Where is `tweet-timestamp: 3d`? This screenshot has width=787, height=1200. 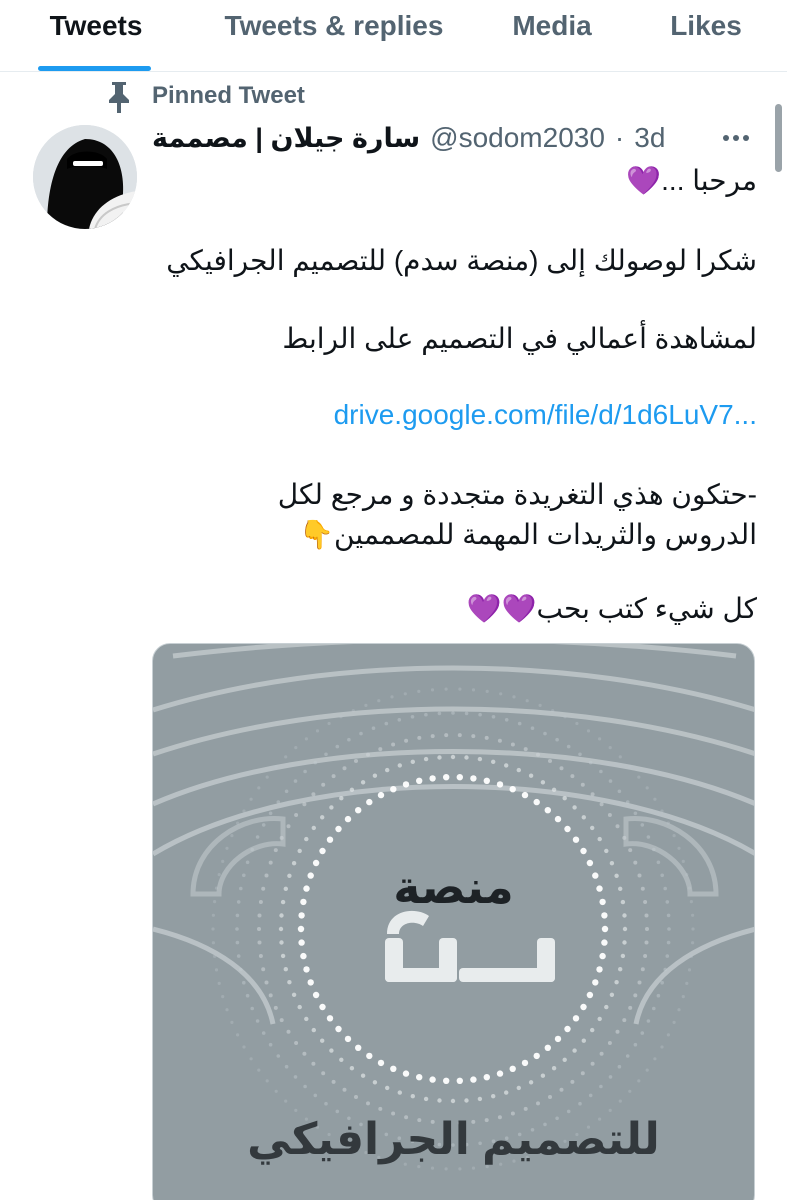
tweet-timestamp: 3d is located at coordinates (649, 138).